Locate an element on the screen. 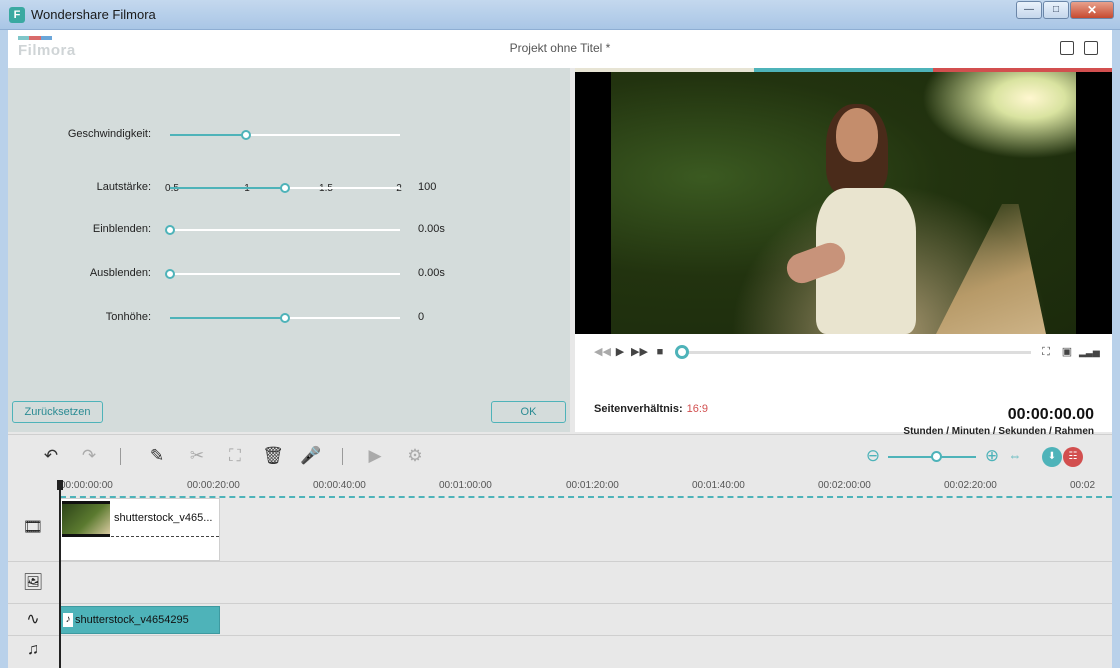 The image size is (1120, 668). fade-in-slider-knob is located at coordinates (170, 230).